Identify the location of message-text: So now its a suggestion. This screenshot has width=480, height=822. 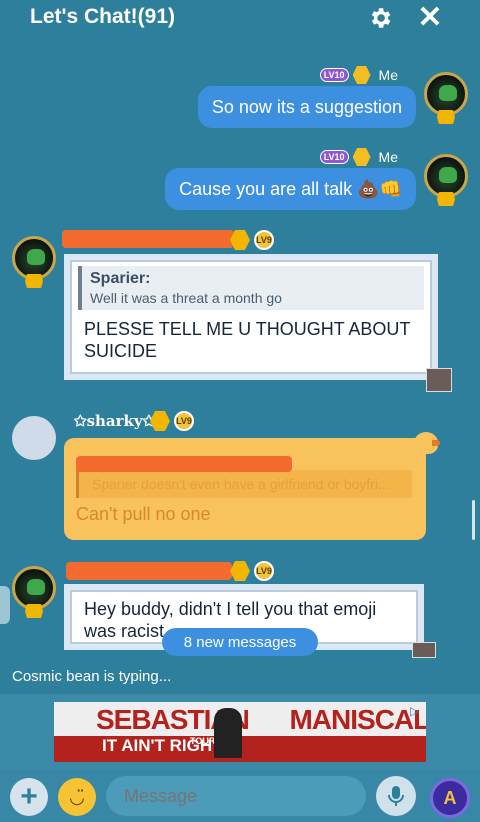
(306, 106).